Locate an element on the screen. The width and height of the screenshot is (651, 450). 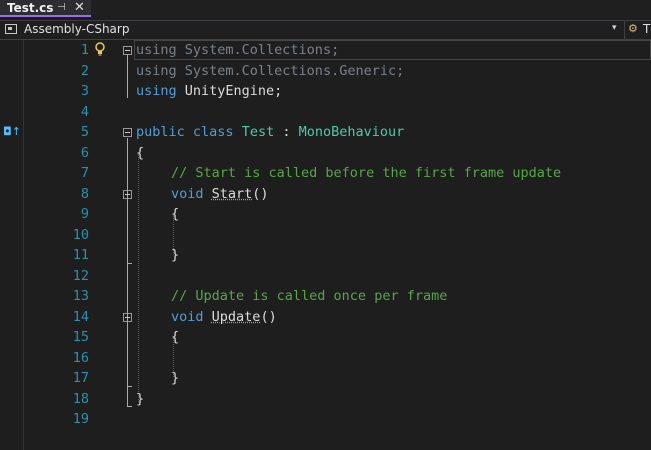
line-number: 9 is located at coordinates (84, 214).